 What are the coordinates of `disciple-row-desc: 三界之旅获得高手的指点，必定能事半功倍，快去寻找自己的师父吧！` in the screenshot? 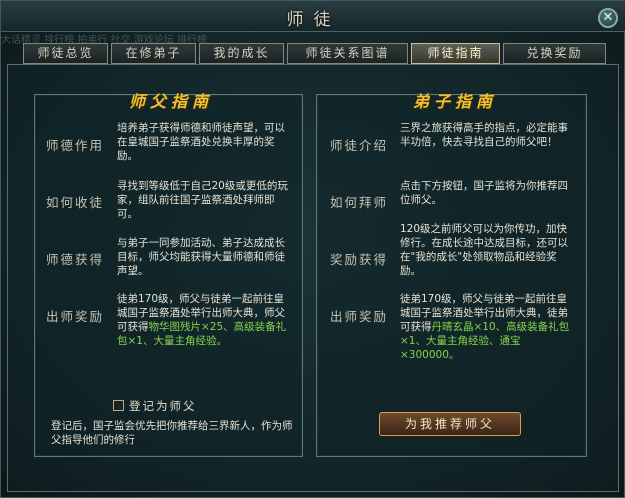 It's located at (484, 135).